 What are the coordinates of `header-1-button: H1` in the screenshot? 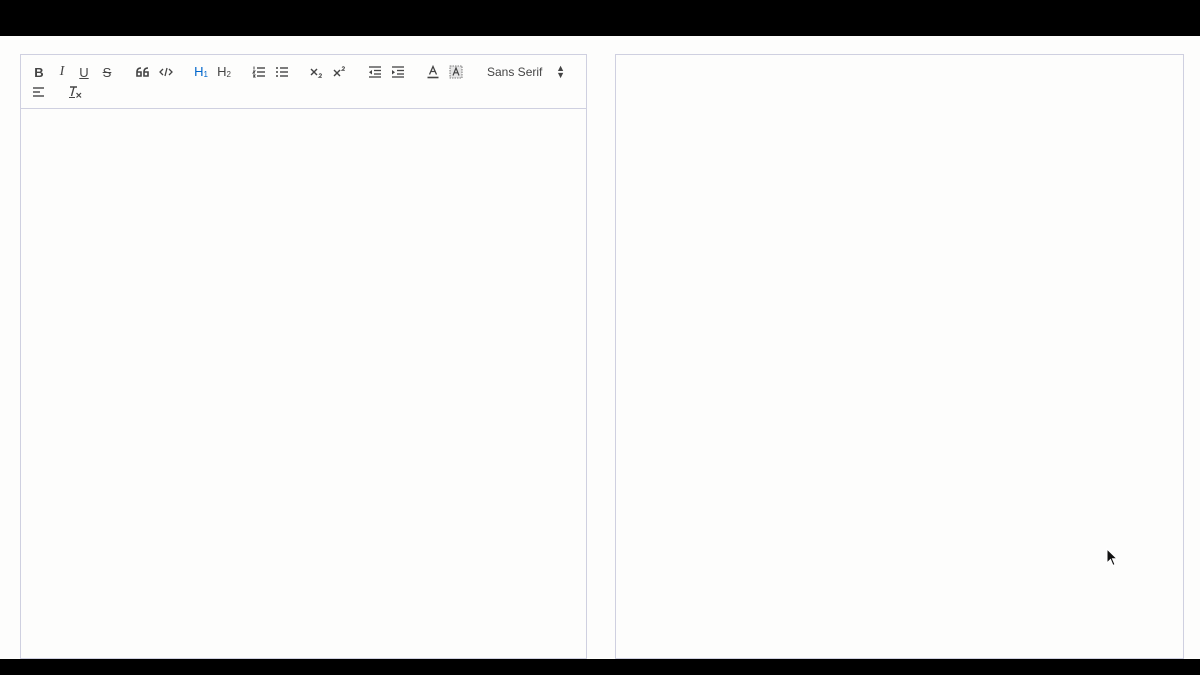 It's located at (201, 72).